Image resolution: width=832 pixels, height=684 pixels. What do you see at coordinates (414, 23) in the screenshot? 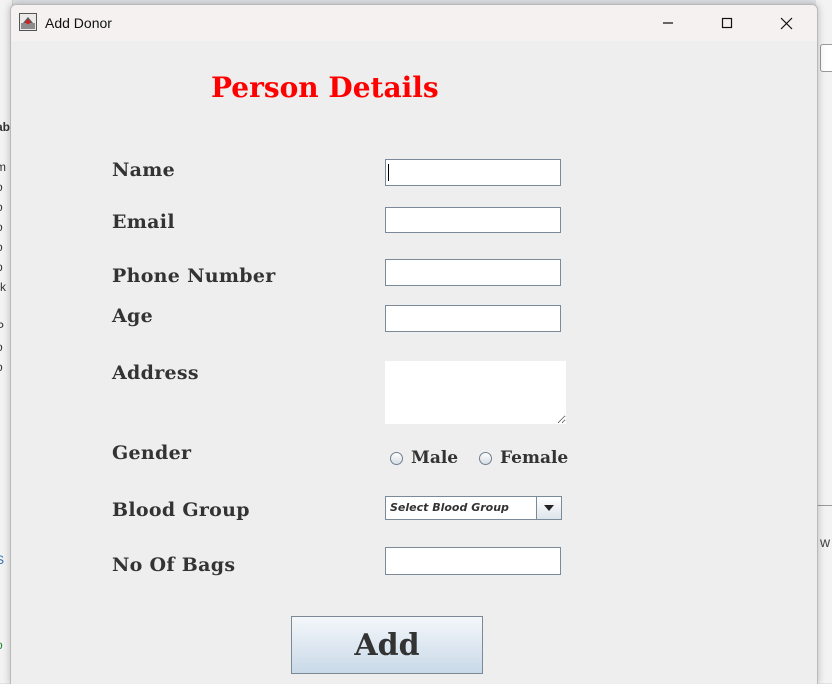
I see `title-bar: Add Donor` at bounding box center [414, 23].